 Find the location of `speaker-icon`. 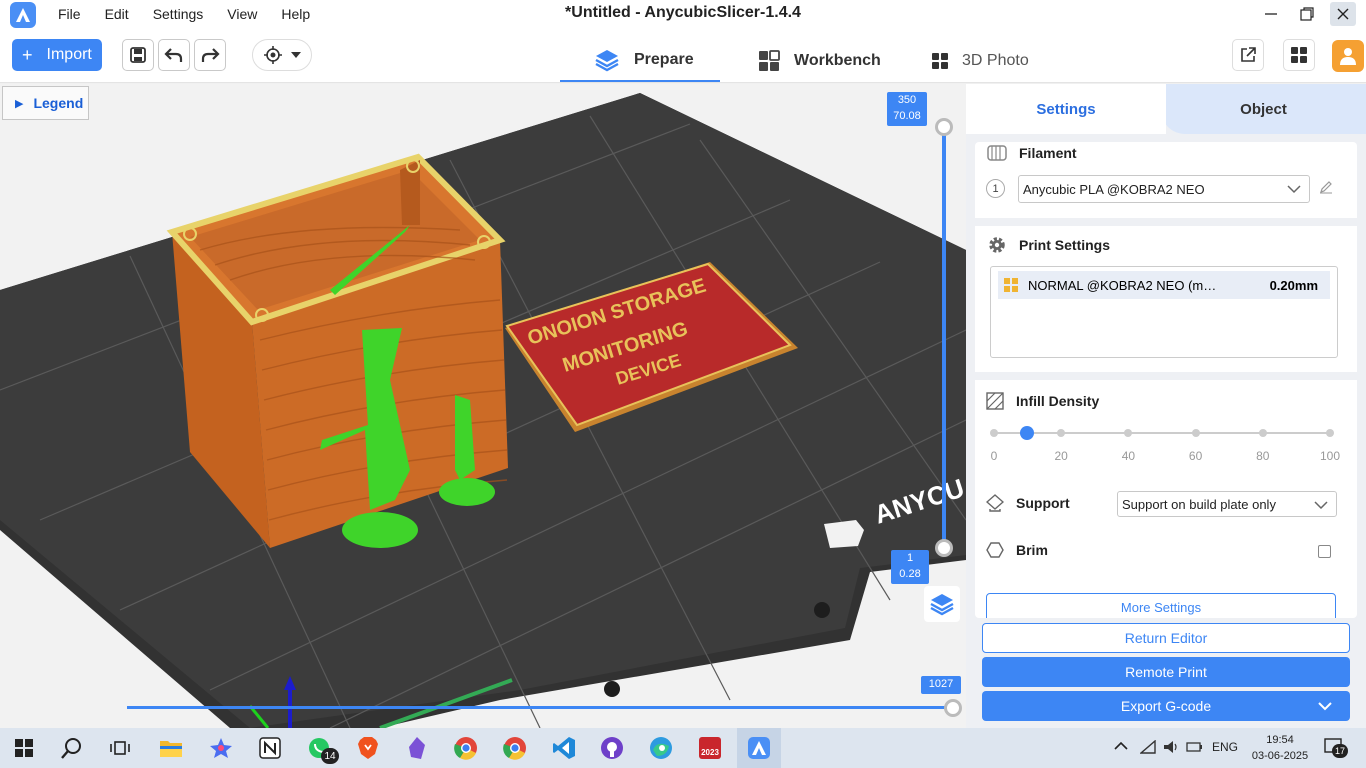

speaker-icon is located at coordinates (1171, 749).